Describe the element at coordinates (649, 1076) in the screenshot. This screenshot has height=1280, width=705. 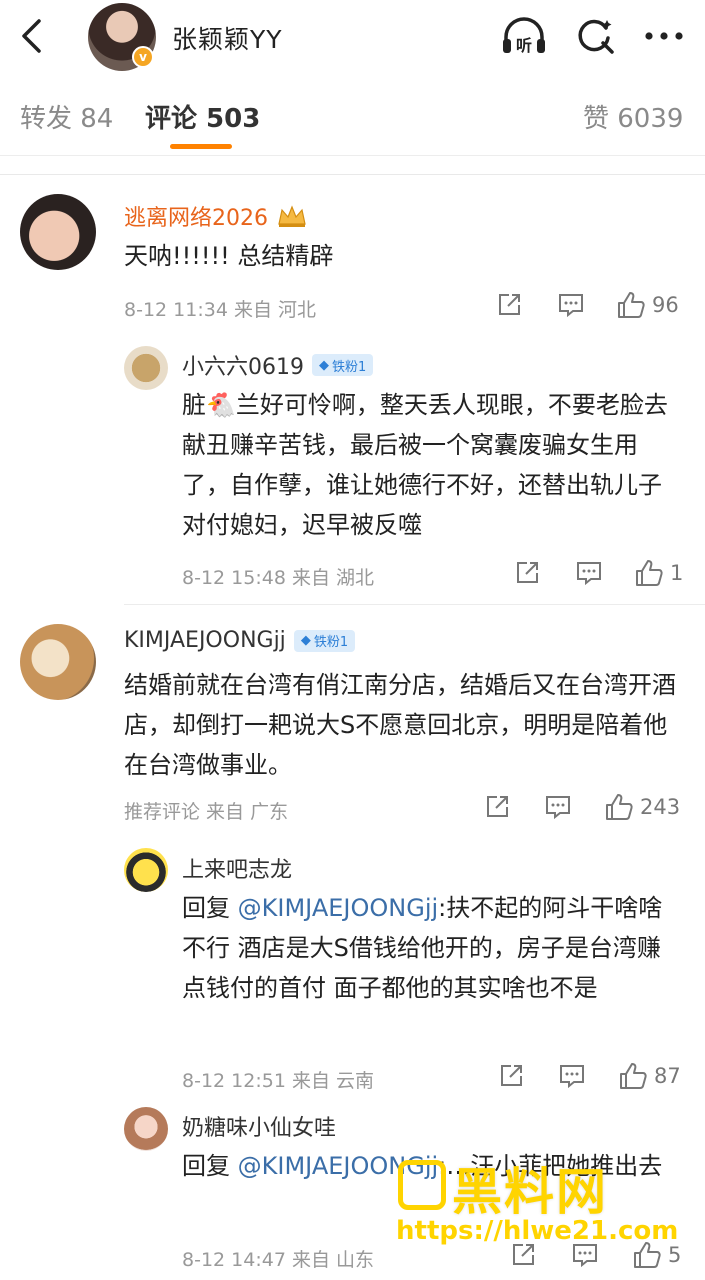
I see `like-button: 87` at that location.